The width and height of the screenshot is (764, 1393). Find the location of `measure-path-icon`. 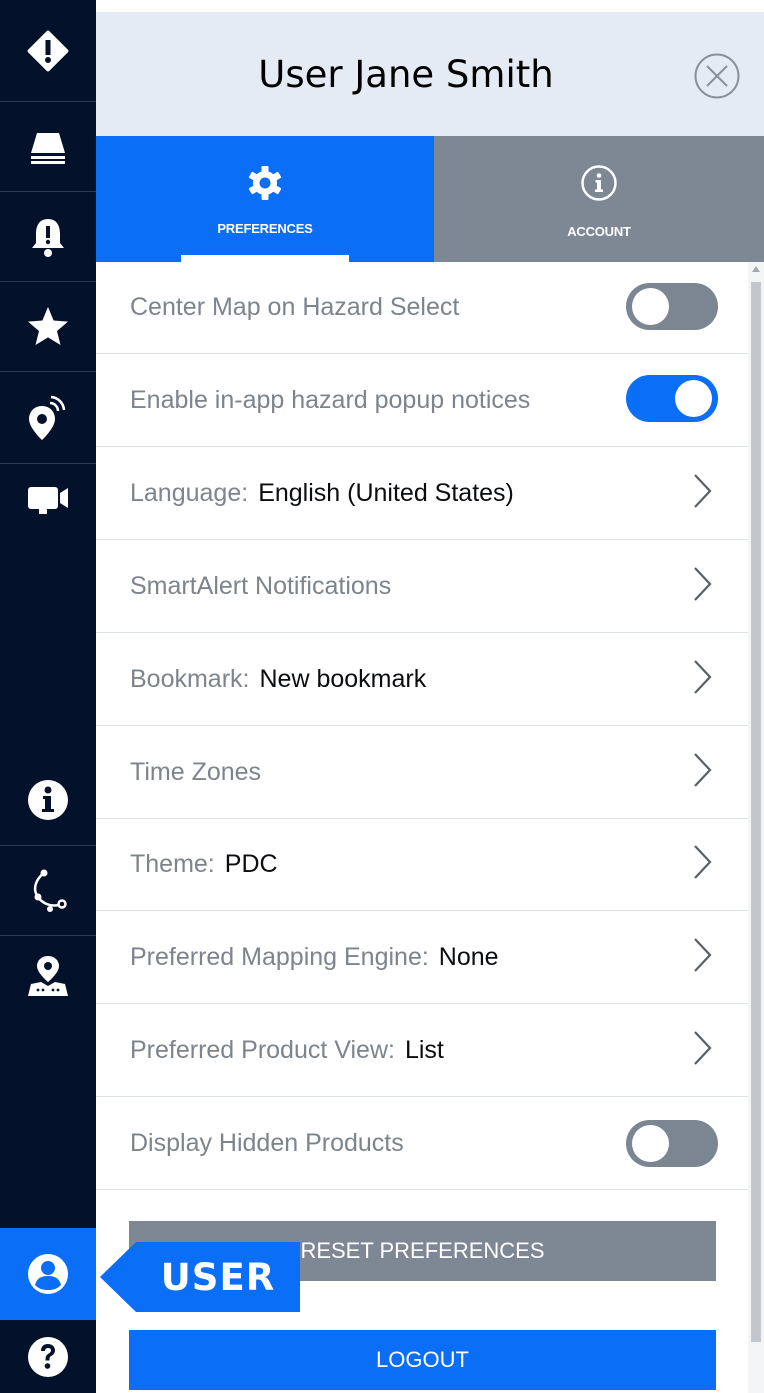

measure-path-icon is located at coordinates (48, 891).